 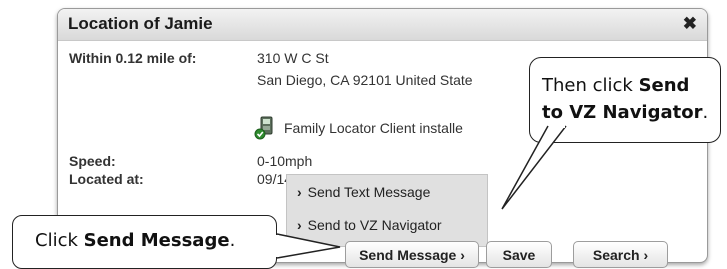 I want to click on send-message-label: Send Message, so click(x=408, y=255).